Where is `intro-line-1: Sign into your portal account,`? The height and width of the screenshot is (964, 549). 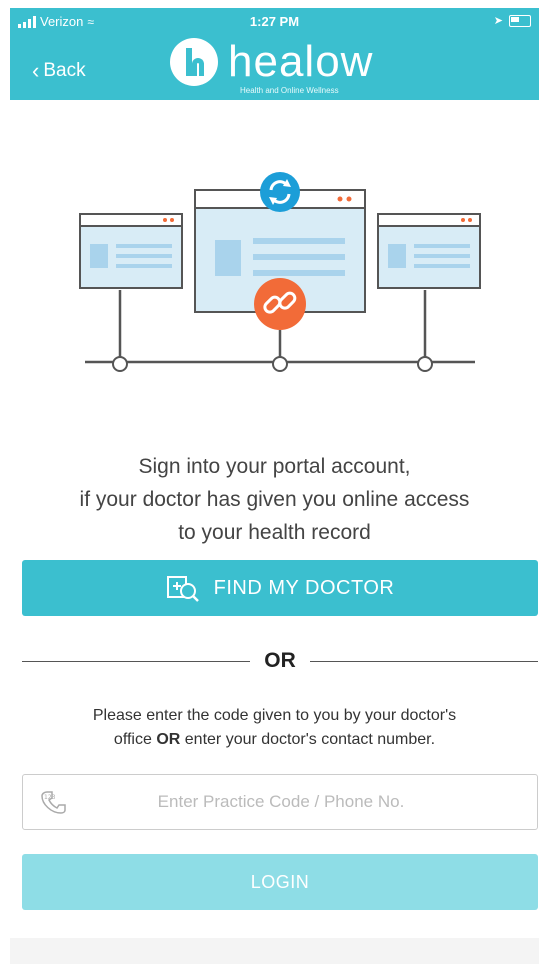 intro-line-1: Sign into your portal account, is located at coordinates (274, 466).